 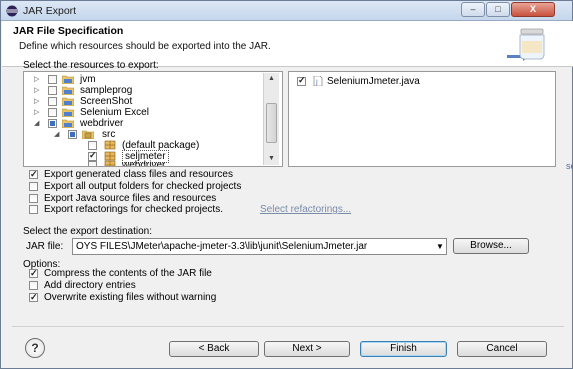 What do you see at coordinates (271, 159) in the screenshot?
I see `scroll-down-icon: ▼` at bounding box center [271, 159].